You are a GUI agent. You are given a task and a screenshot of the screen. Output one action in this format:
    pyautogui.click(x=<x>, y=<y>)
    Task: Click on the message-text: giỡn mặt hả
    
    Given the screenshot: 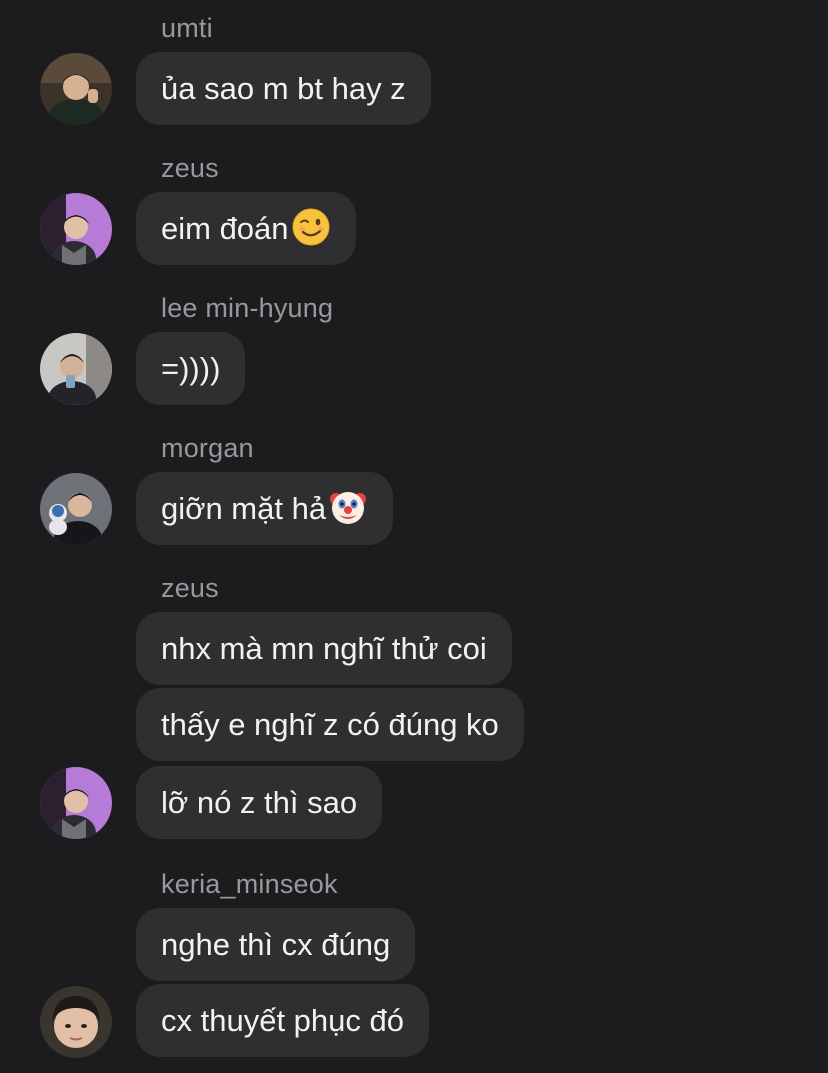 What is the action you would take?
    pyautogui.click(x=244, y=508)
    